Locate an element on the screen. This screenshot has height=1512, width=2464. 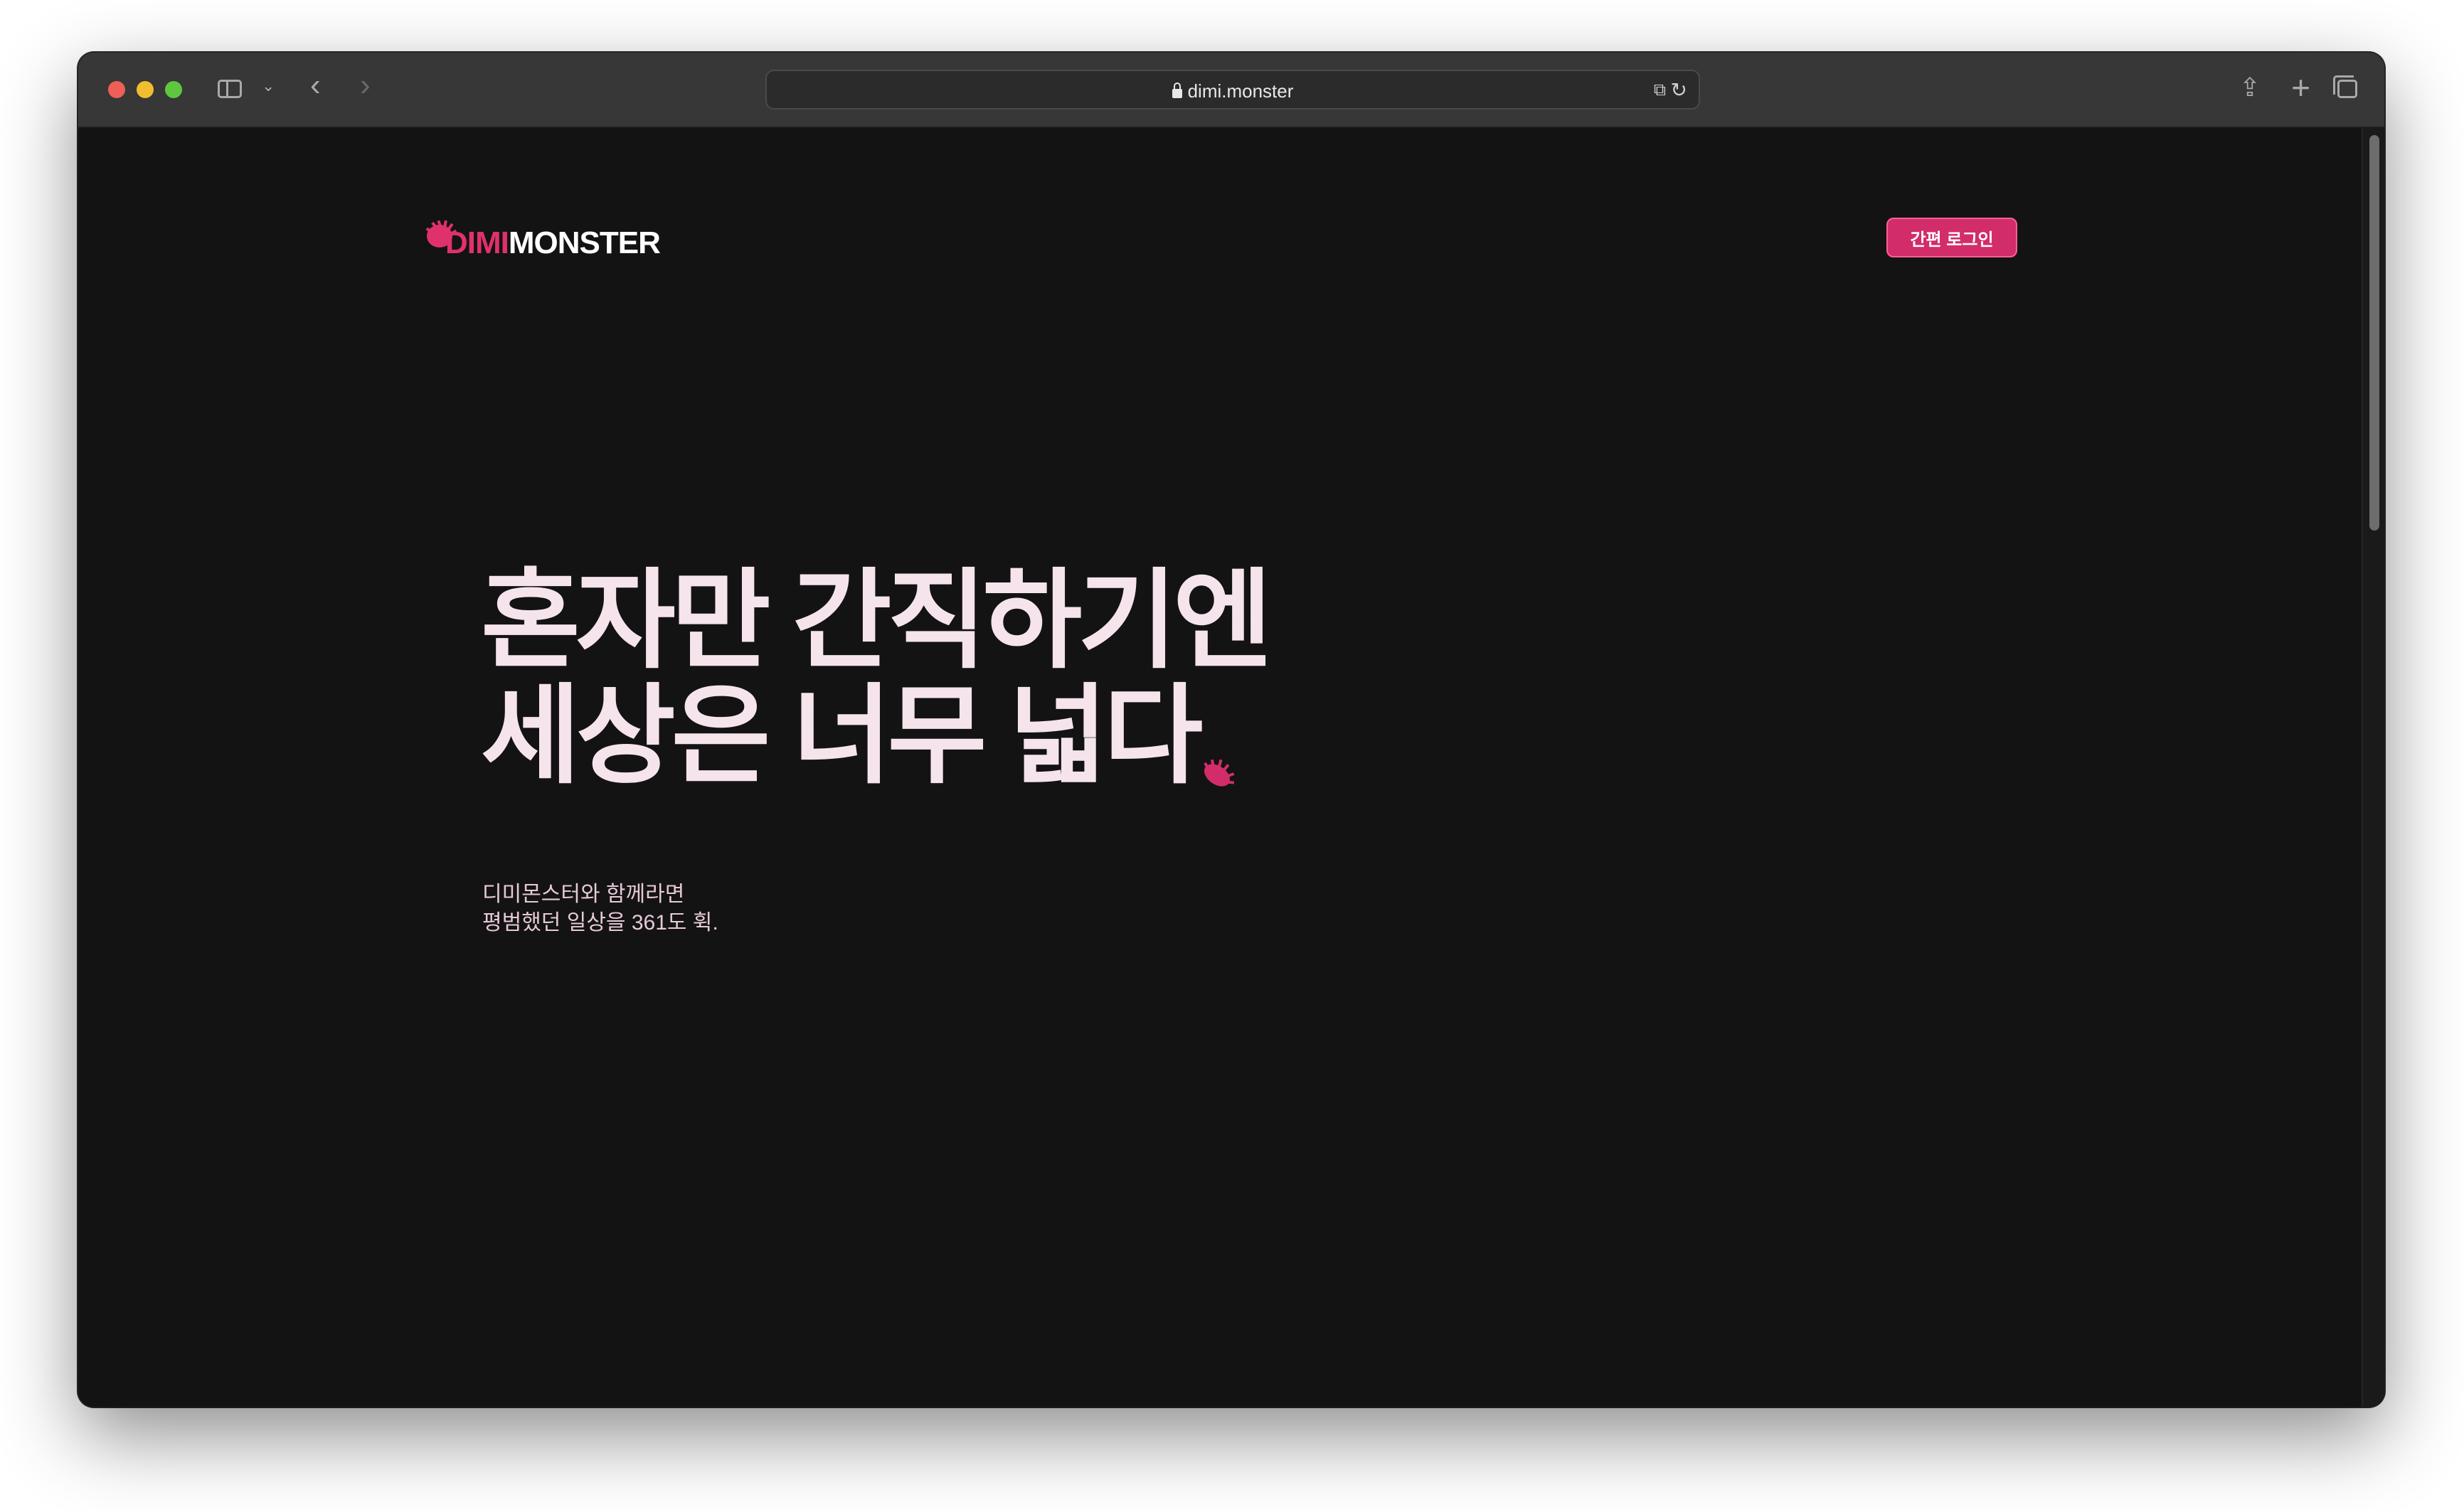
headline-line-2-prefix: 세상은 is located at coordinates (636, 736).